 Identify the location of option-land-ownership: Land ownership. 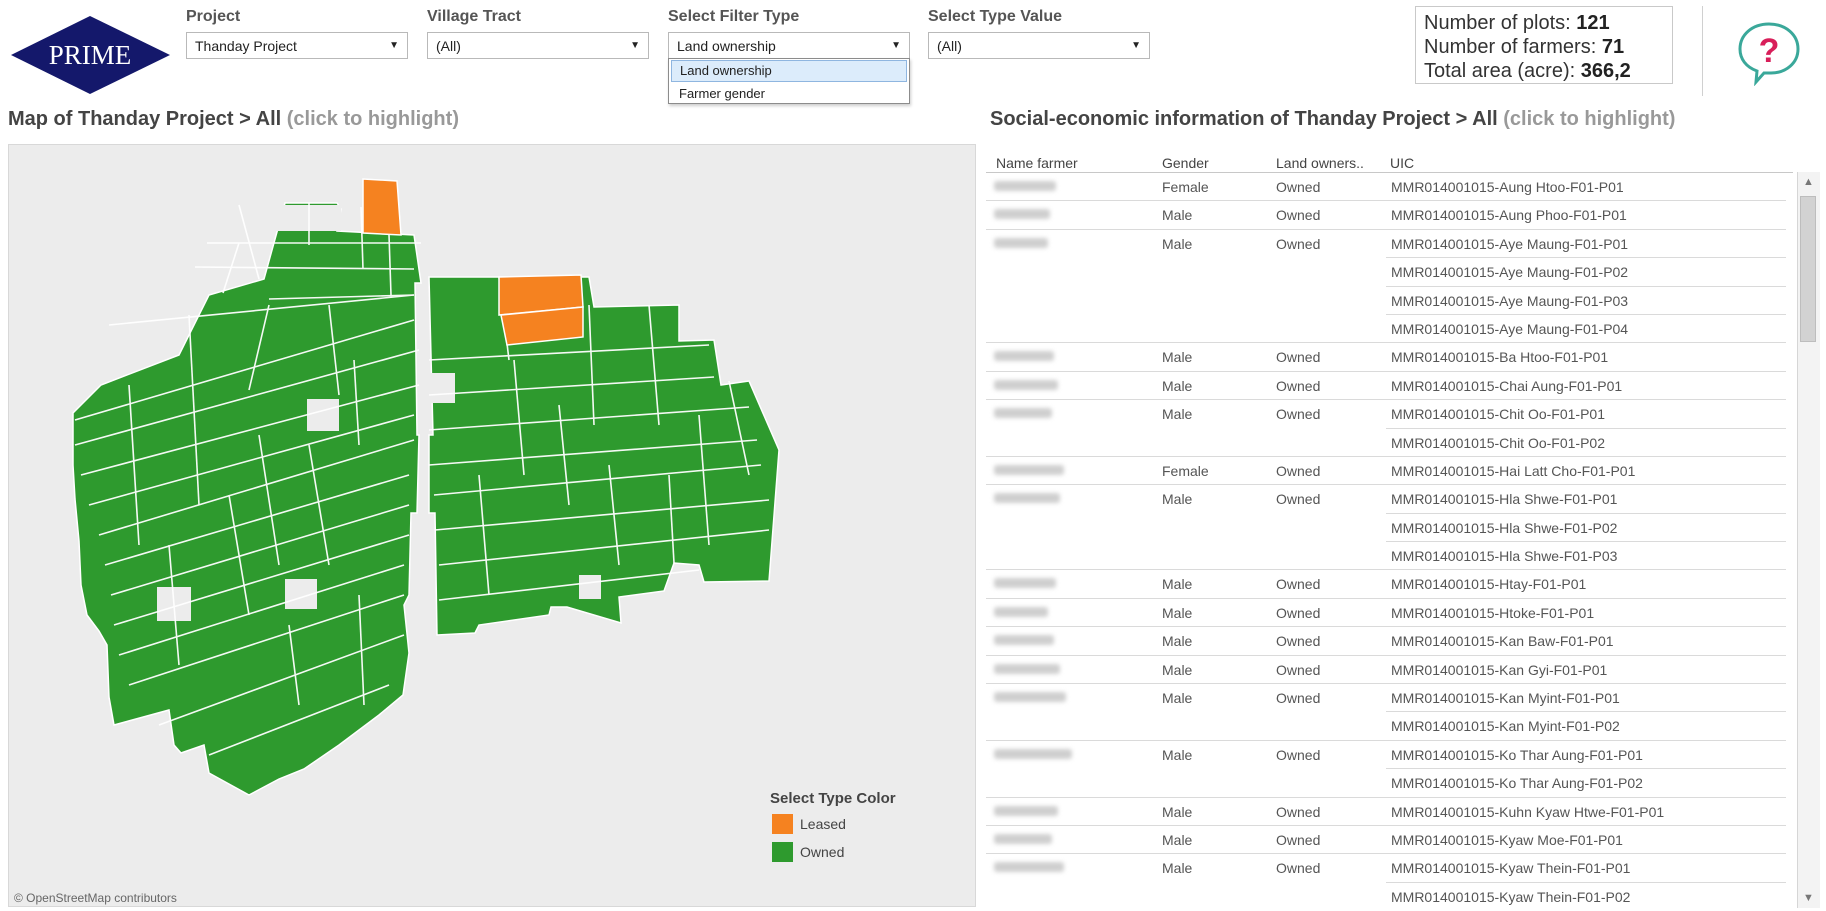
(789, 71).